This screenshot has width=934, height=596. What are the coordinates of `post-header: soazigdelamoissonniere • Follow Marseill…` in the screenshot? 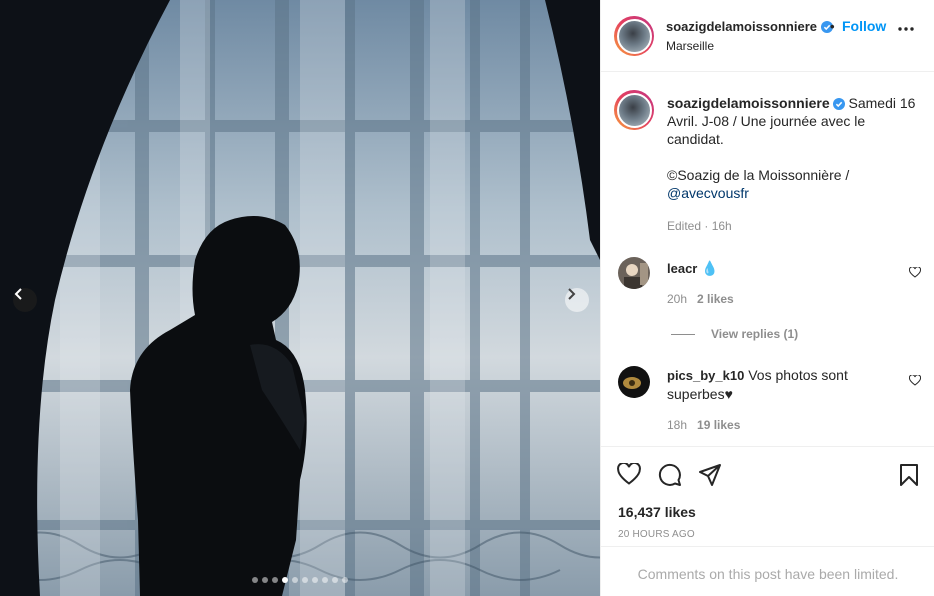 It's located at (767, 36).